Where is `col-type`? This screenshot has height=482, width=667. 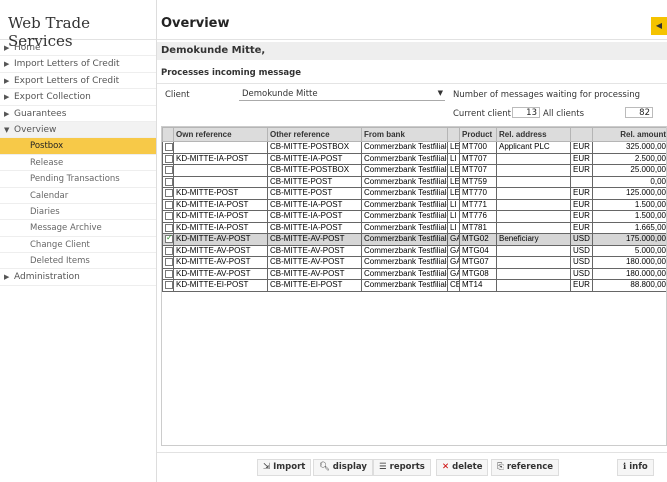 col-type is located at coordinates (453, 134).